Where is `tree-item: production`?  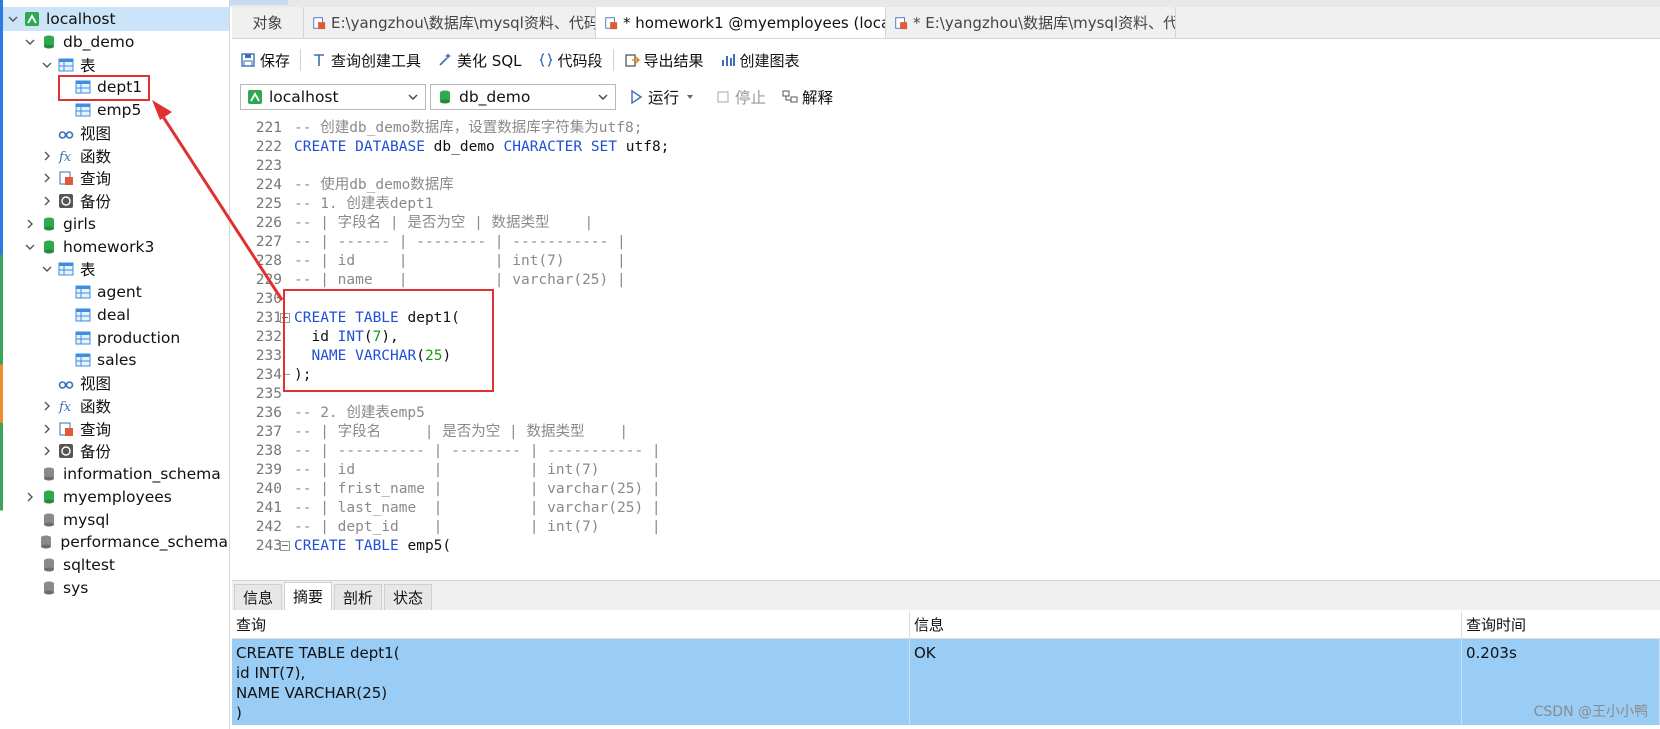
tree-item: production is located at coordinates (114, 338).